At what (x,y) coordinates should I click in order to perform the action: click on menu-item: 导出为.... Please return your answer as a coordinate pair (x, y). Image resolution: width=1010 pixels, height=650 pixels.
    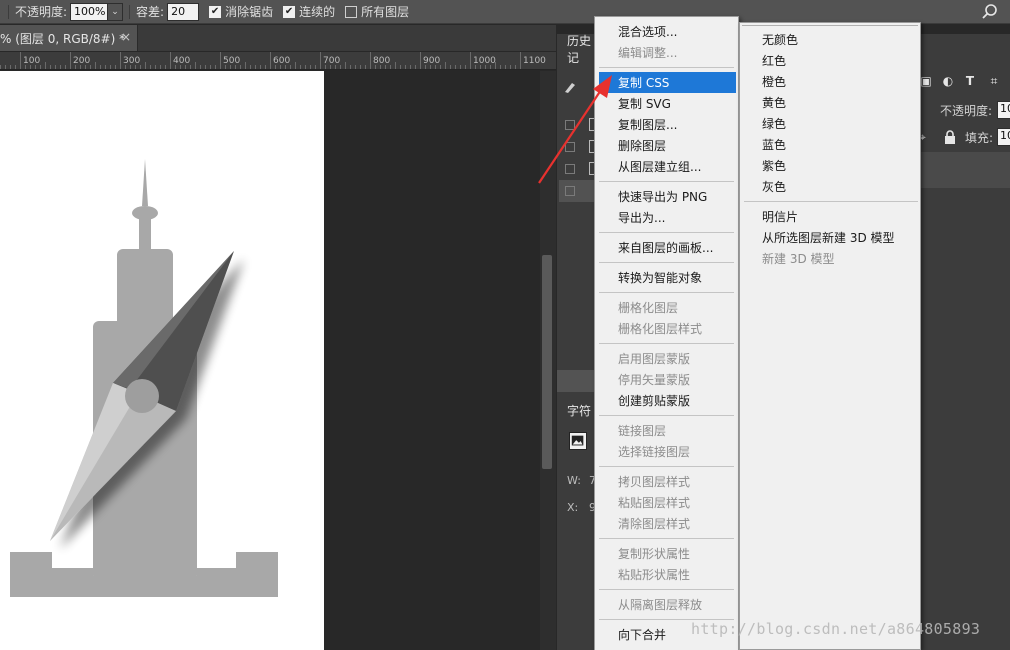
    Looking at the image, I should click on (666, 217).